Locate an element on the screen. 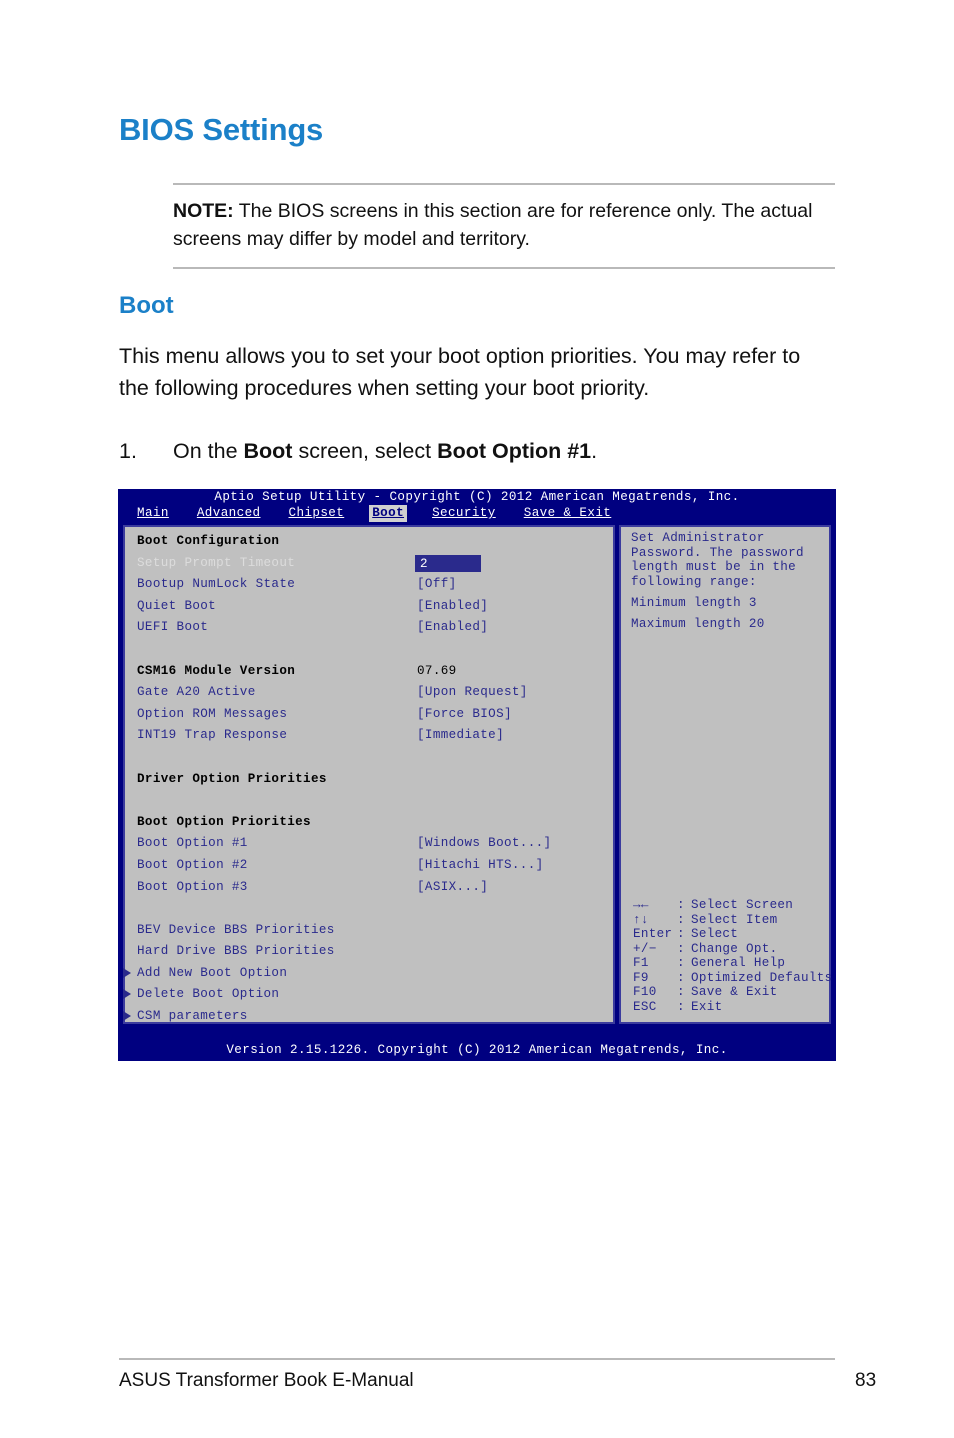  bios-help-line: Maximum length 20 is located at coordinates (698, 624).